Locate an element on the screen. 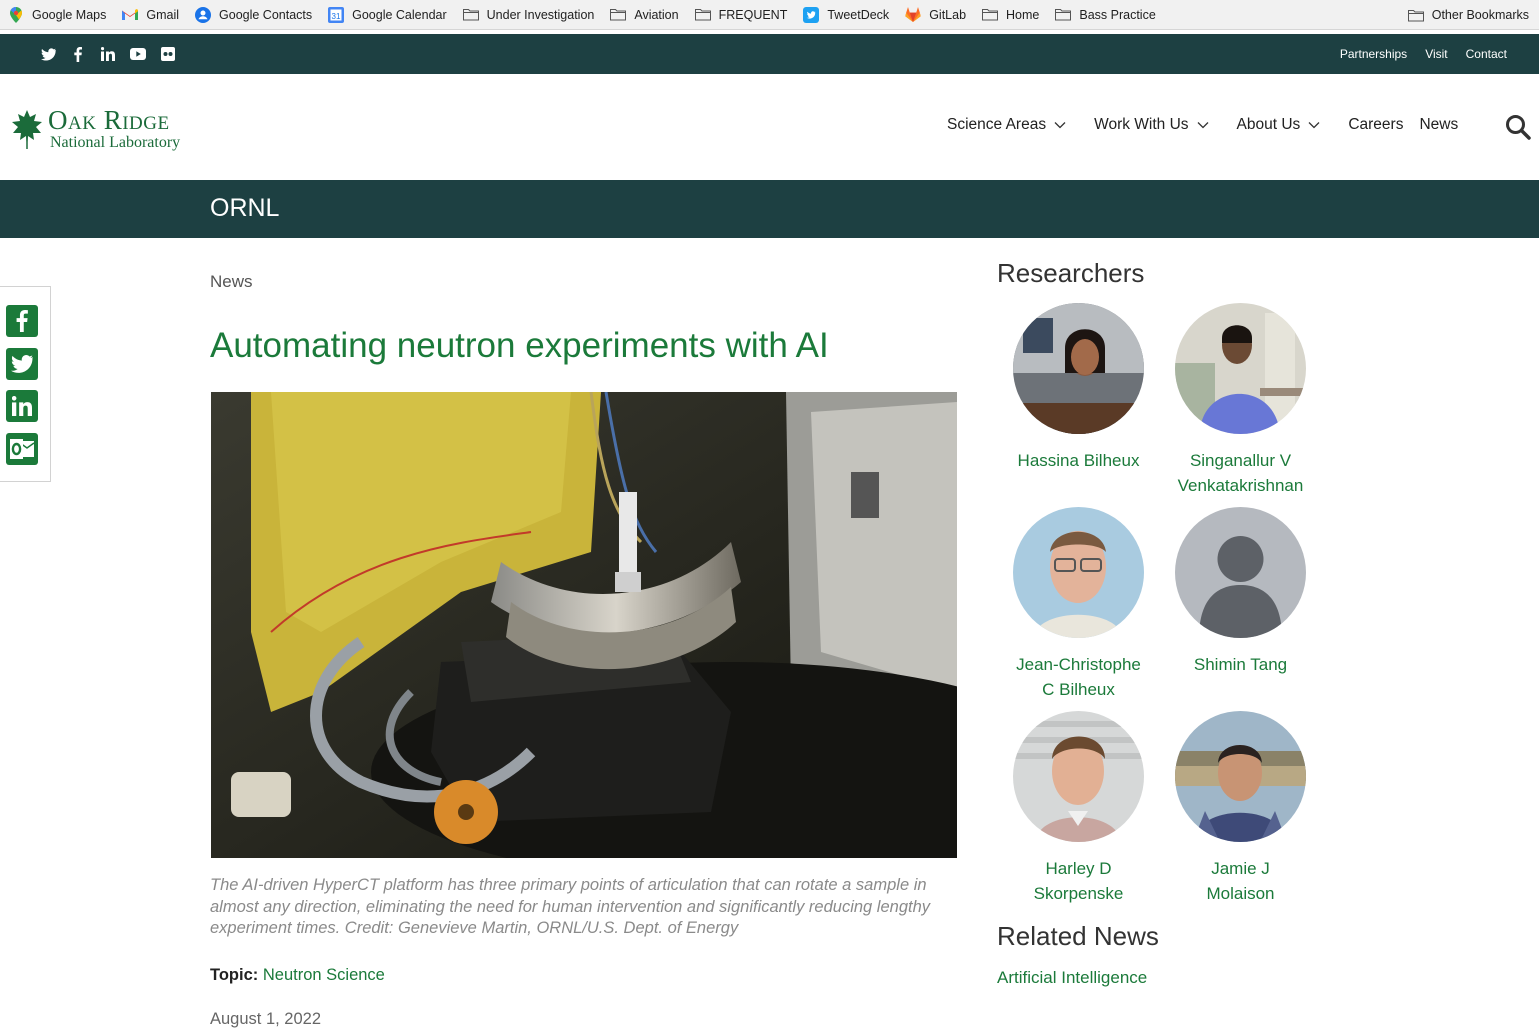 The width and height of the screenshot is (1539, 1029). bookmark-folder-home: Home is located at coordinates (1010, 15).